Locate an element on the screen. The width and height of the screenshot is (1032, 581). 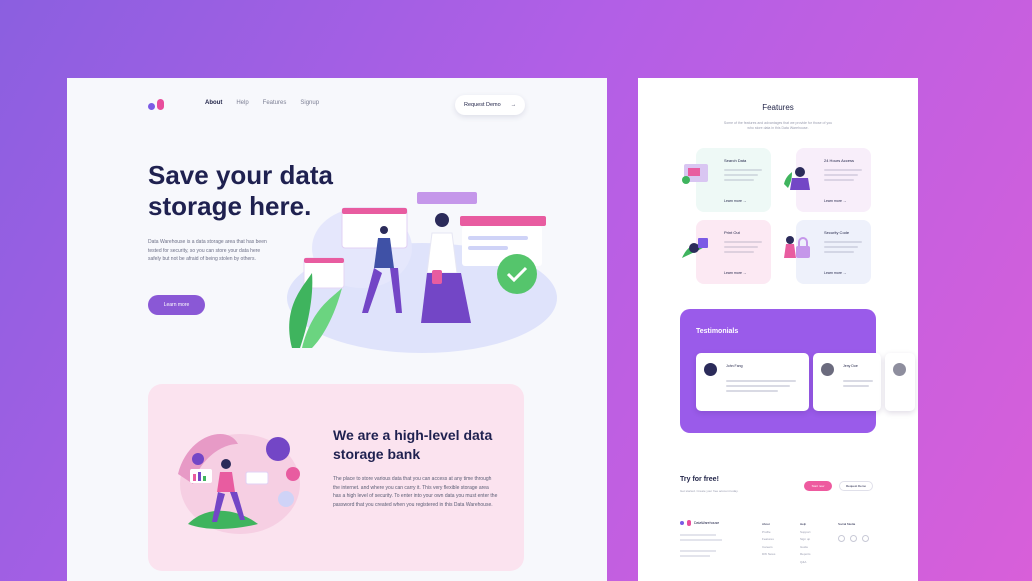
footer-col-help: Help Support Sign up Guide Reports Q&A is located at coordinates (805, 543).